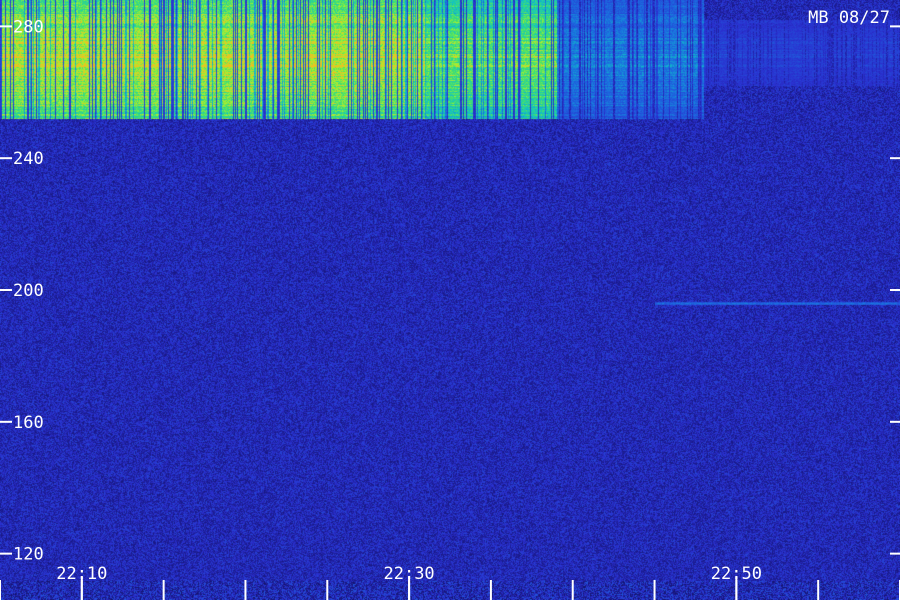  I want to click on y-axis-left: 280 240 200 160 120, so click(22, 291).